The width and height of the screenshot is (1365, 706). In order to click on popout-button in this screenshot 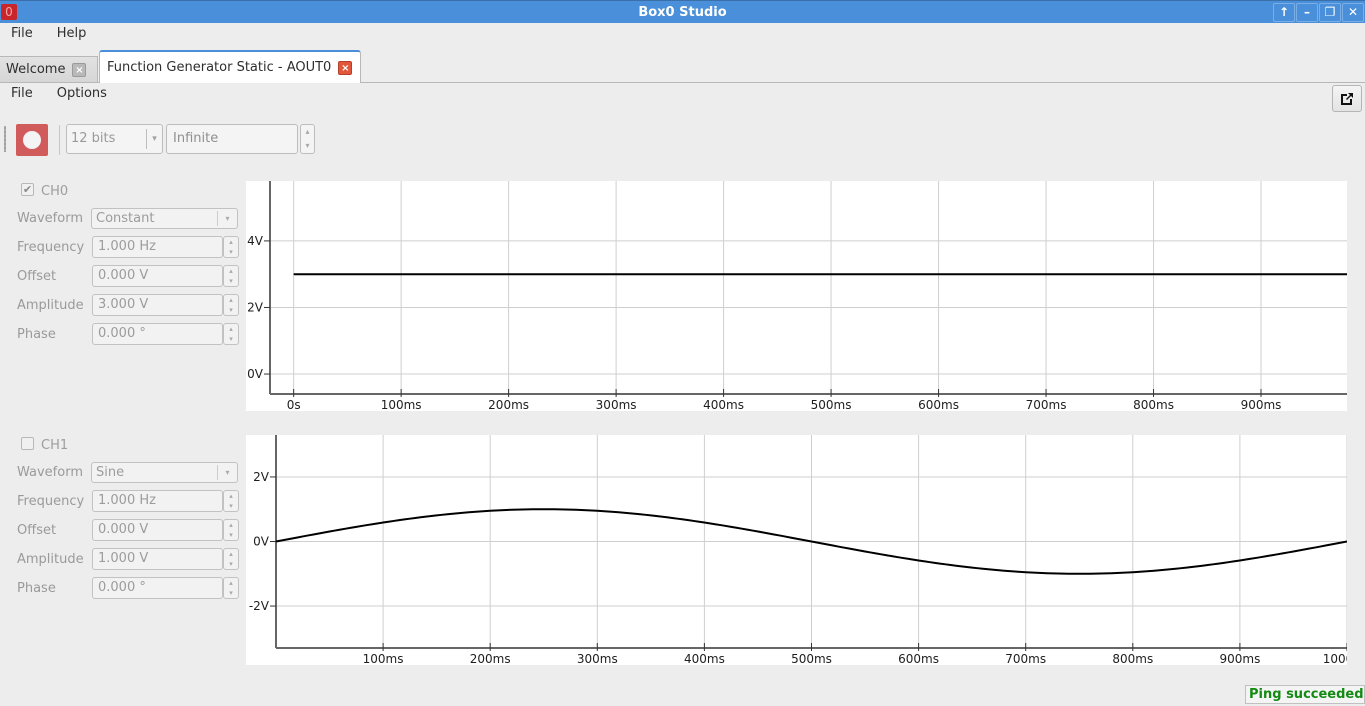, I will do `click(1347, 98)`.